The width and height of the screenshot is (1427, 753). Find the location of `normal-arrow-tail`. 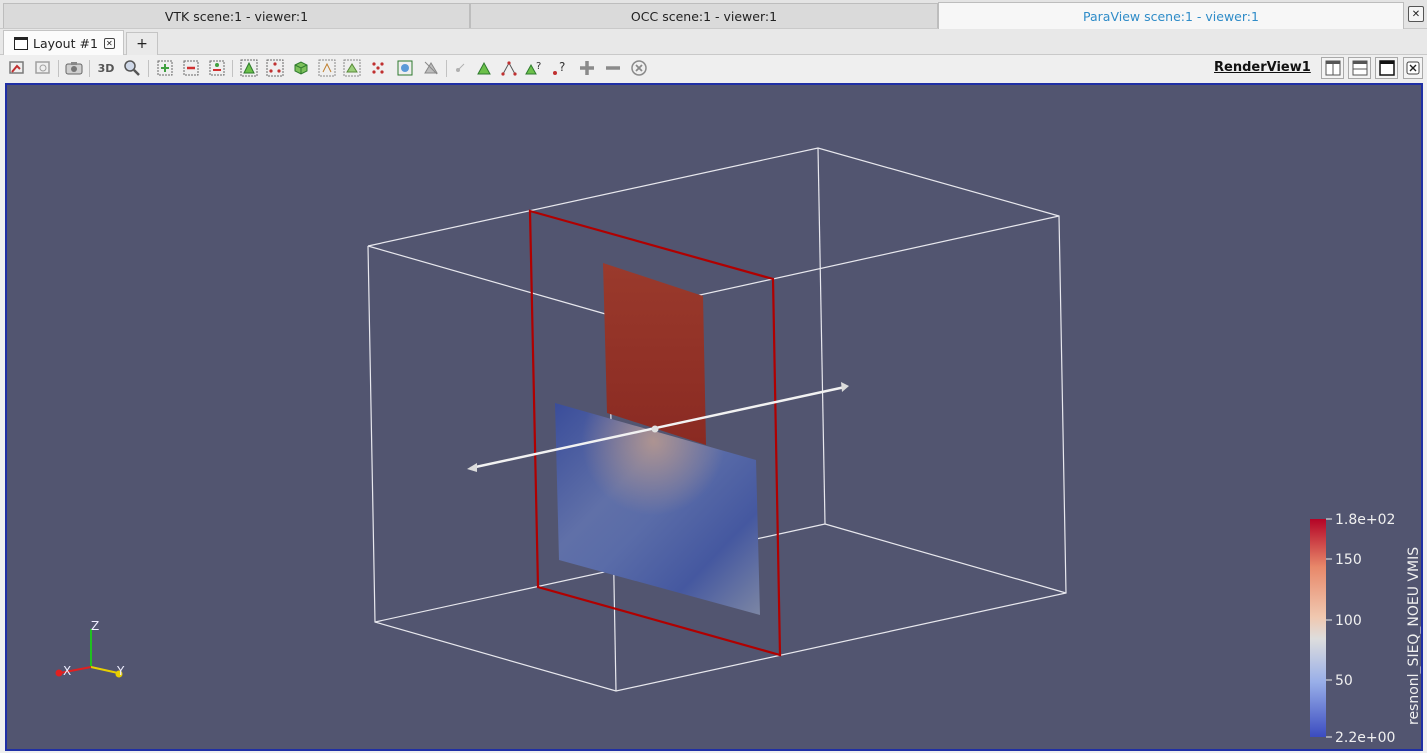

normal-arrow-tail is located at coordinates (472, 467).